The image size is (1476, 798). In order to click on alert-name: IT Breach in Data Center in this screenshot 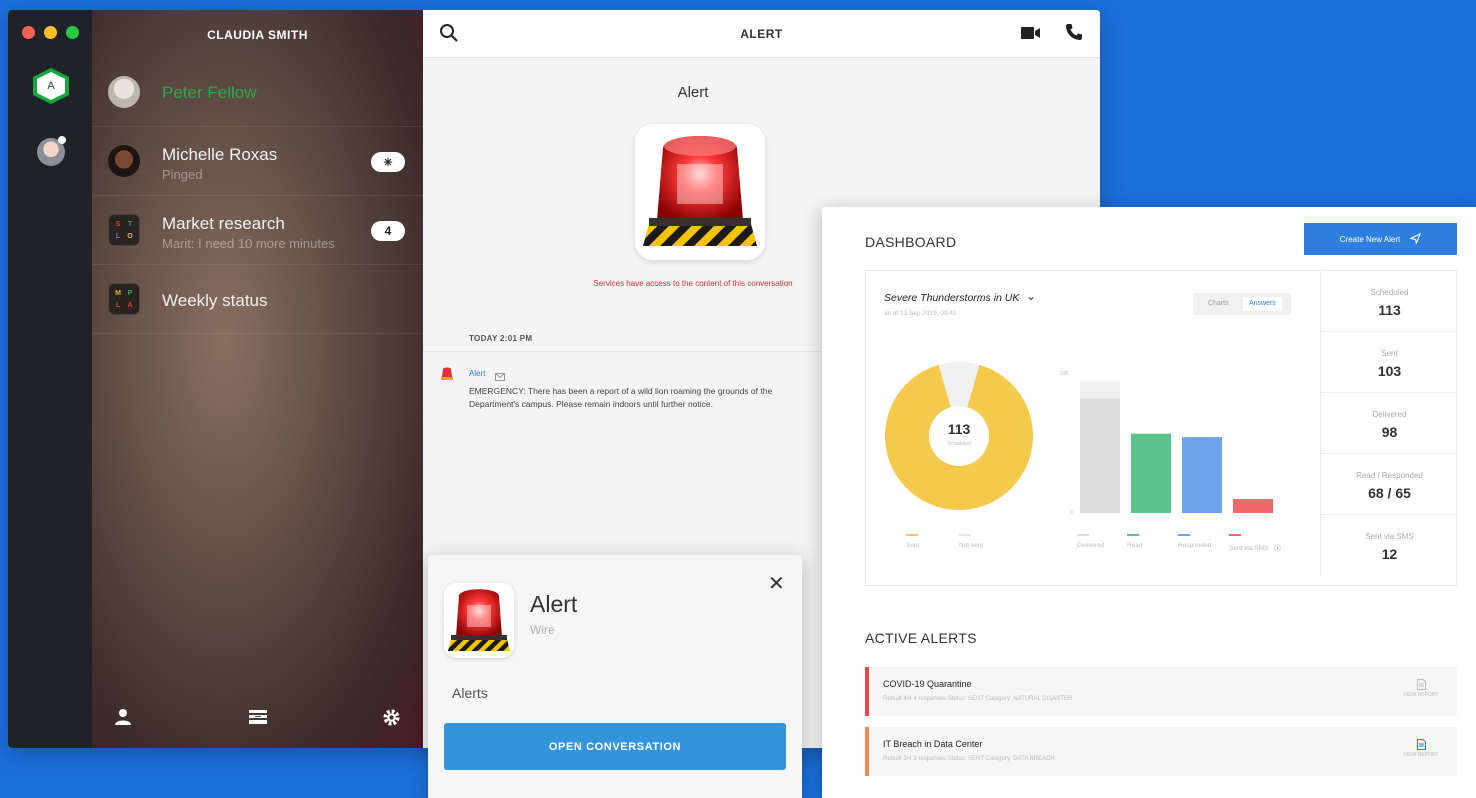, I will do `click(933, 744)`.